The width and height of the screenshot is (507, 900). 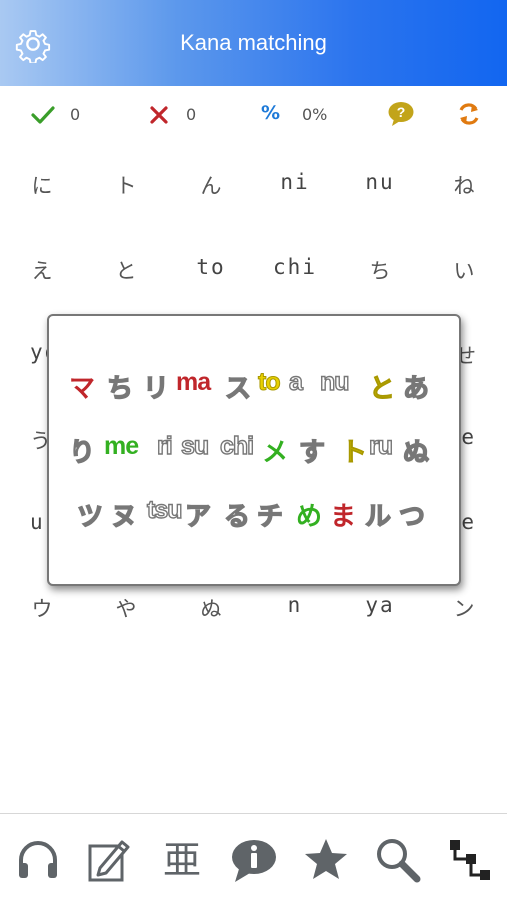 I want to click on popup-token: ru, so click(x=380, y=446).